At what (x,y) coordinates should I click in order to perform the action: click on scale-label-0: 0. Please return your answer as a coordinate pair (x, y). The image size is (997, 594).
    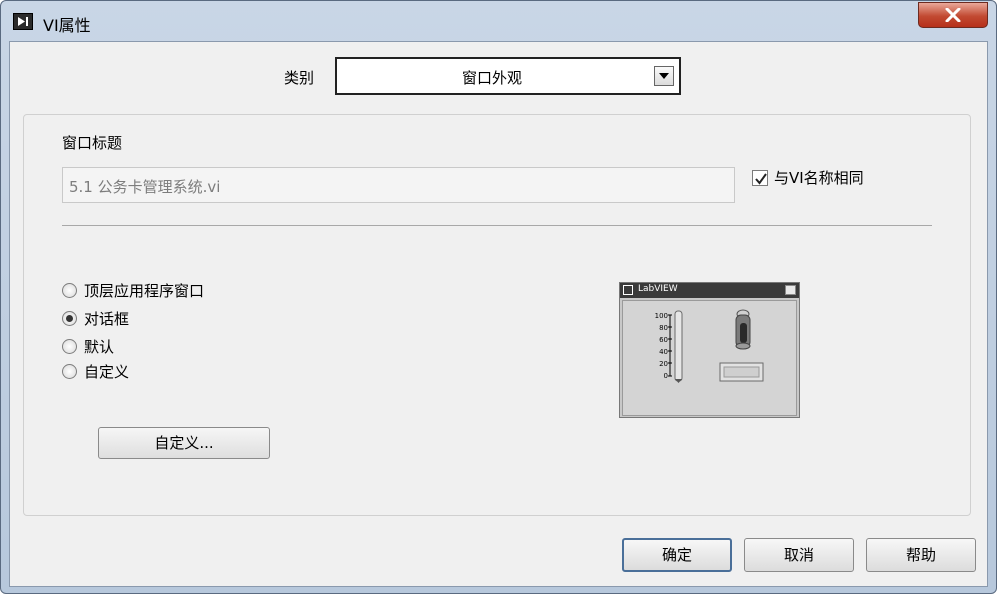
    Looking at the image, I should click on (666, 376).